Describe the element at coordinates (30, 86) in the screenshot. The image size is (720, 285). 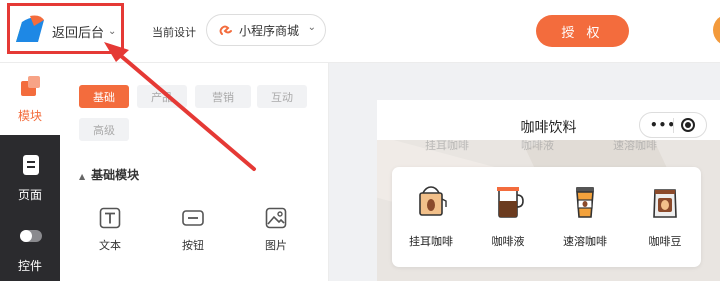
I see `modules-icon` at that location.